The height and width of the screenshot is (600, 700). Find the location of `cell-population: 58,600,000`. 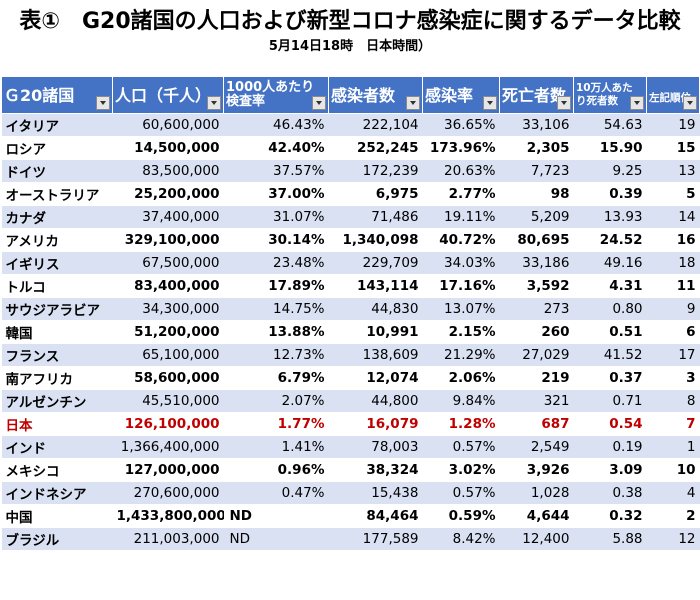

cell-population: 58,600,000 is located at coordinates (168, 378).